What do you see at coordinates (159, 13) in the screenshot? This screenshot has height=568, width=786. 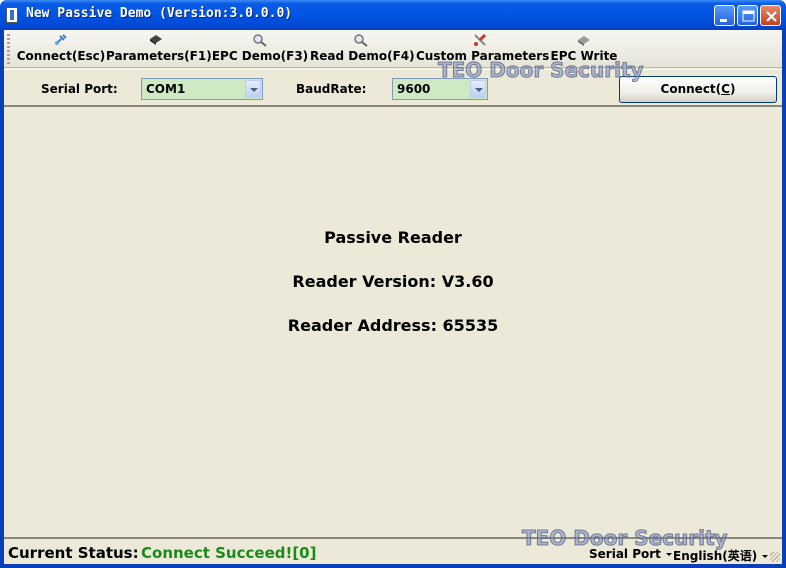 I see `window-title: New Passive Demo (Version:3.0.0.0)` at bounding box center [159, 13].